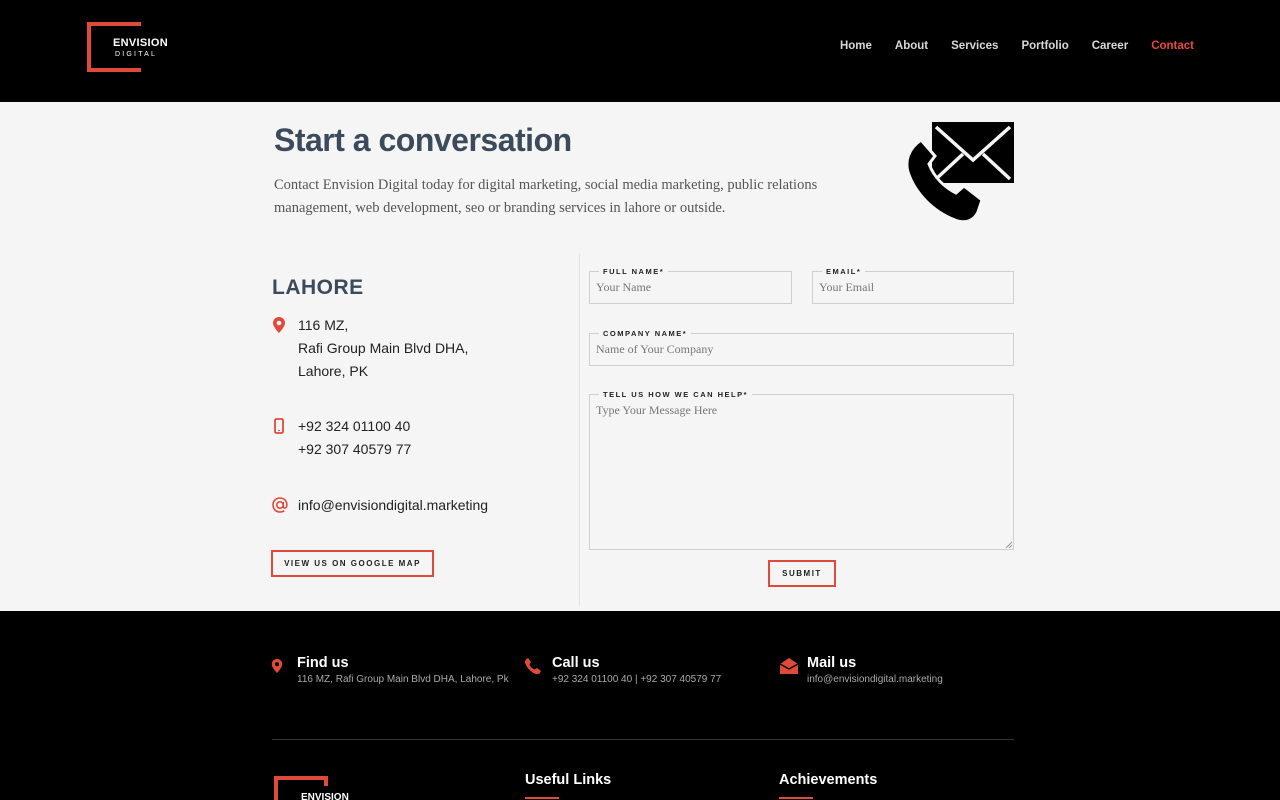 The image size is (1280, 800). I want to click on email-field: EMAIL*, so click(913, 285).